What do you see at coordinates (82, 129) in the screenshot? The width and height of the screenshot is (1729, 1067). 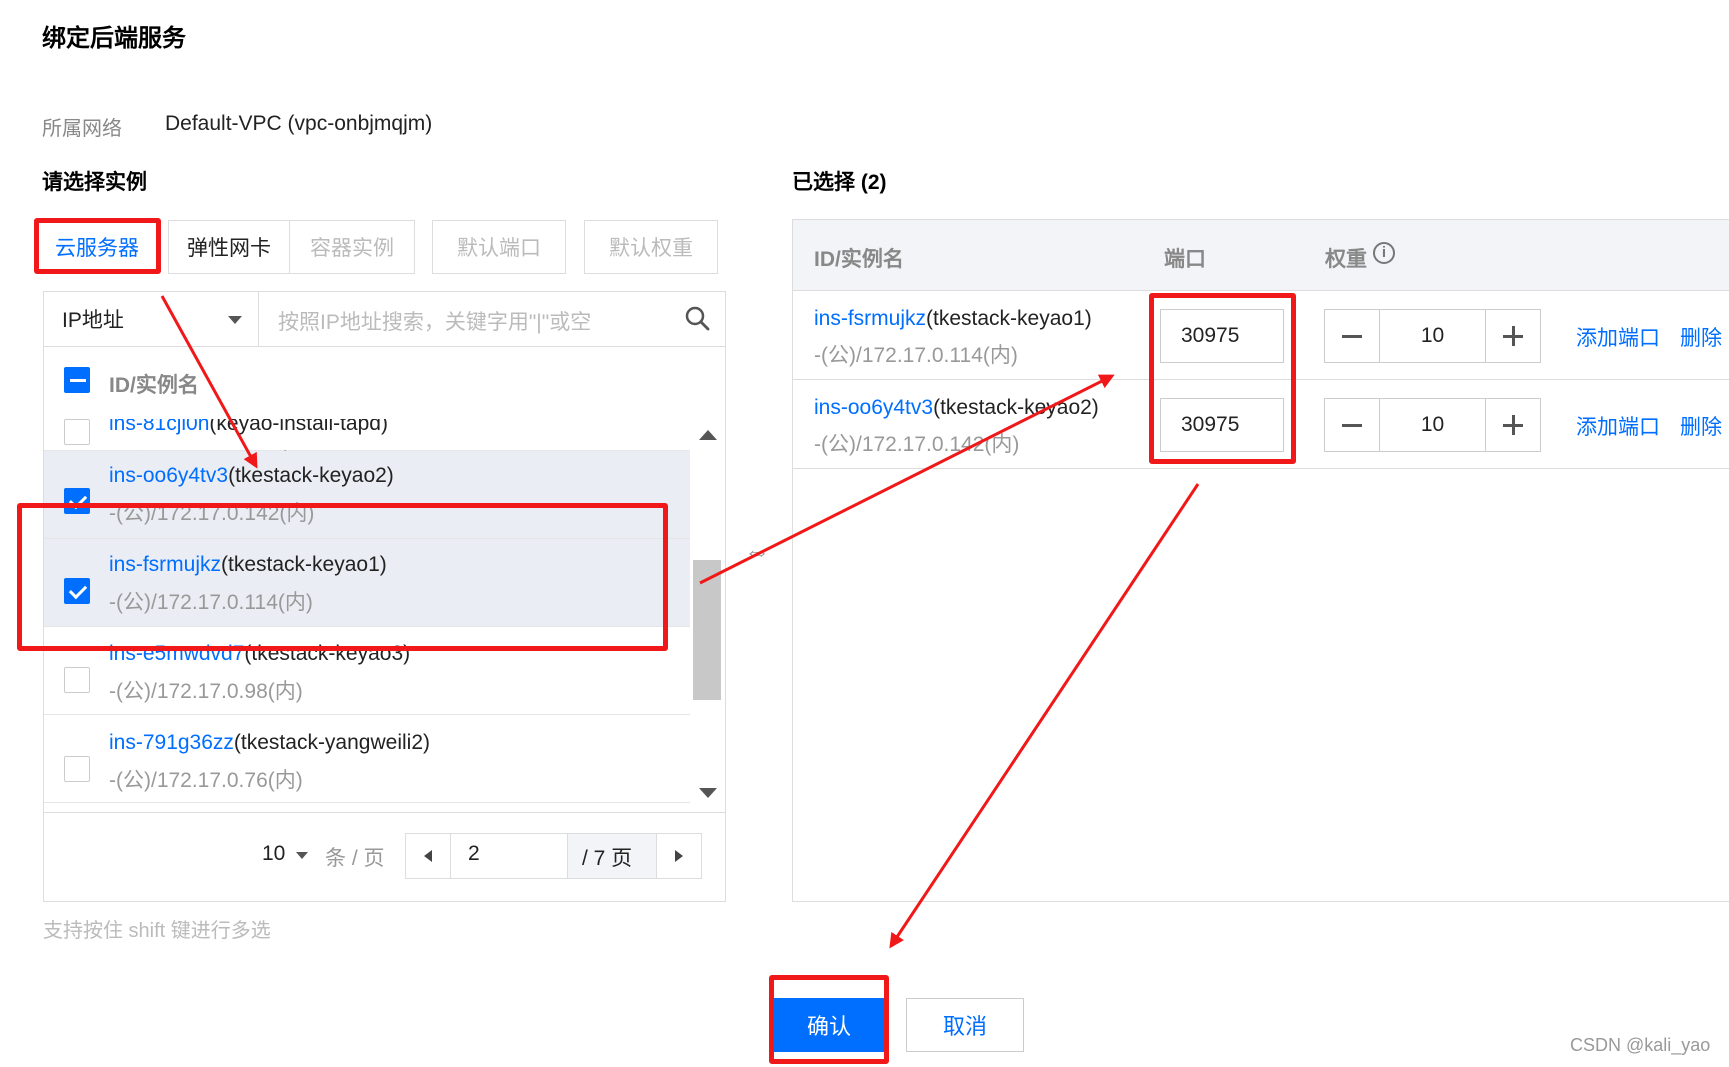 I see `network-label: 所属网络` at bounding box center [82, 129].